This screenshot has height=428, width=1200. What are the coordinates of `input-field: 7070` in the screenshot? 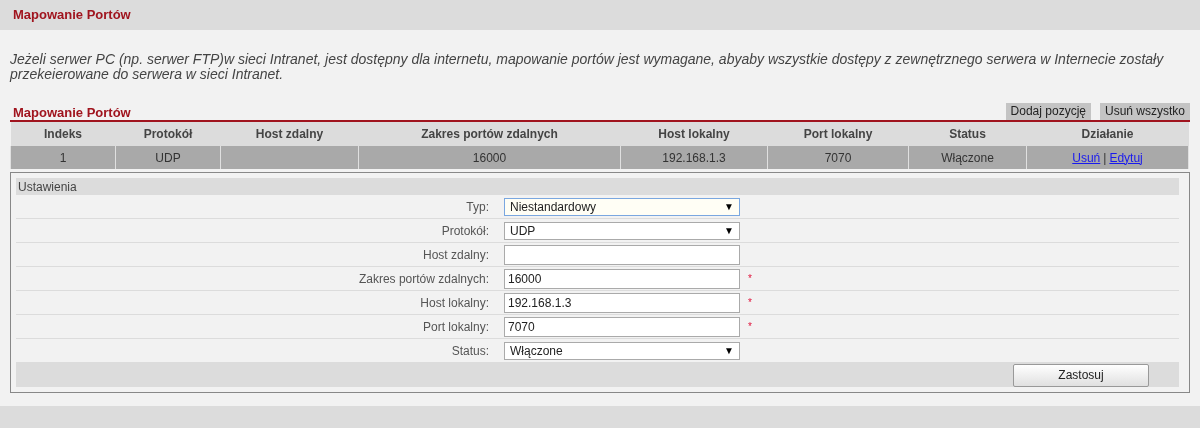 It's located at (622, 326).